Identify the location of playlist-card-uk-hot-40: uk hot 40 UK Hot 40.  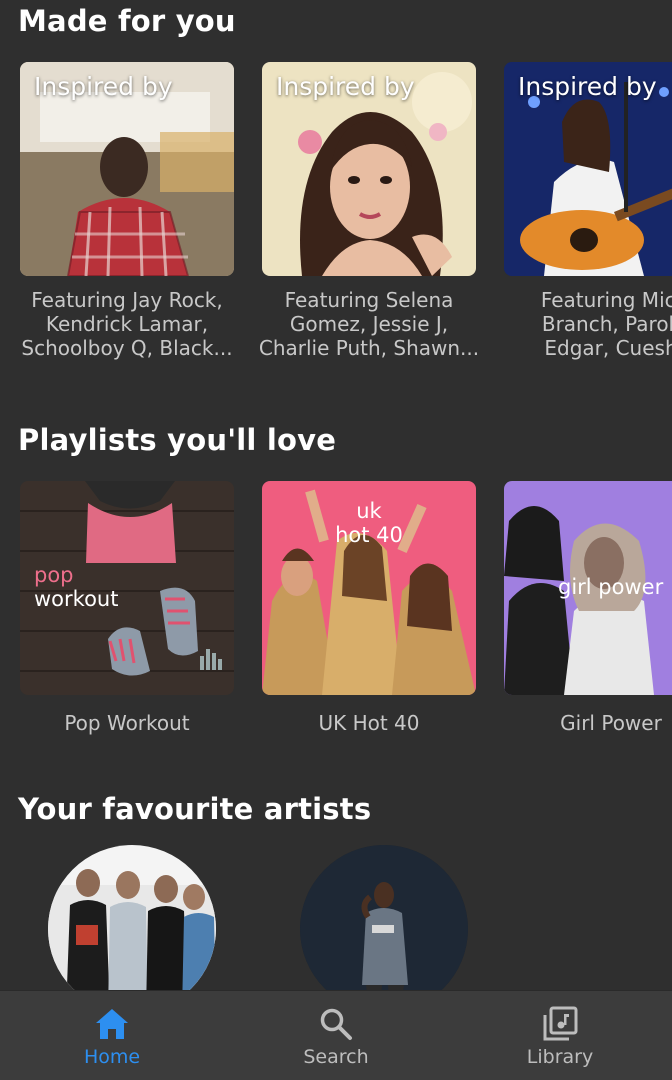
(369, 608).